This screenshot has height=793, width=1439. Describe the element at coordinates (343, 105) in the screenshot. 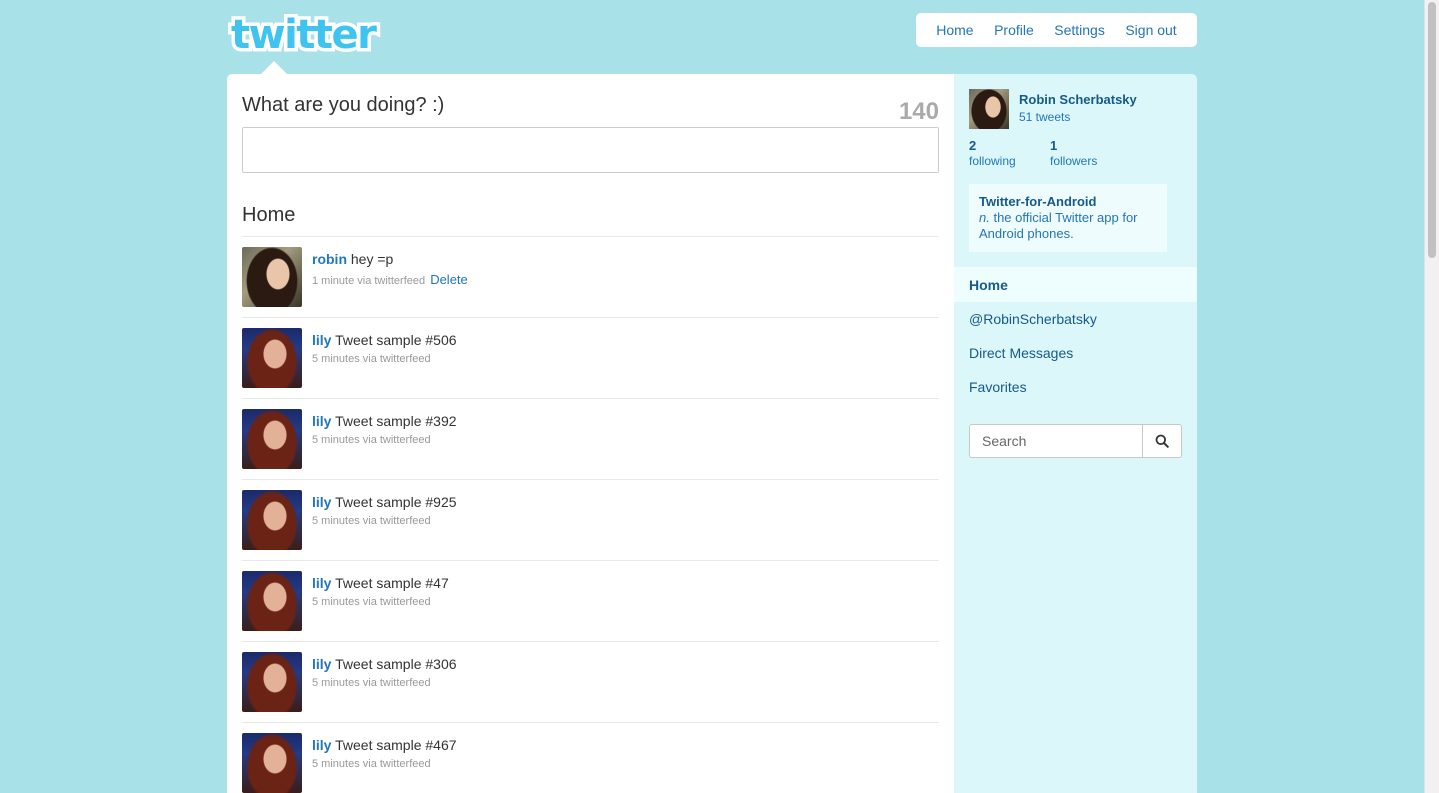

I see `composer-prompt: What are you doing? :)` at that location.